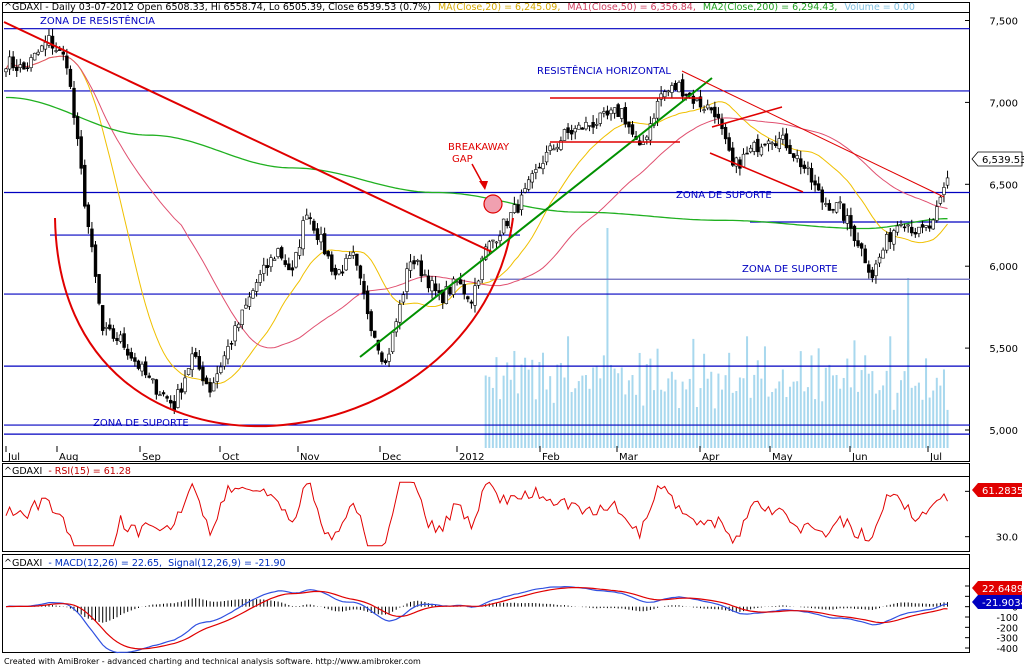 The width and height of the screenshot is (1024, 667). Describe the element at coordinates (997, 490) in the screenshot. I see `rsi-value-tag: 61.2835` at that location.